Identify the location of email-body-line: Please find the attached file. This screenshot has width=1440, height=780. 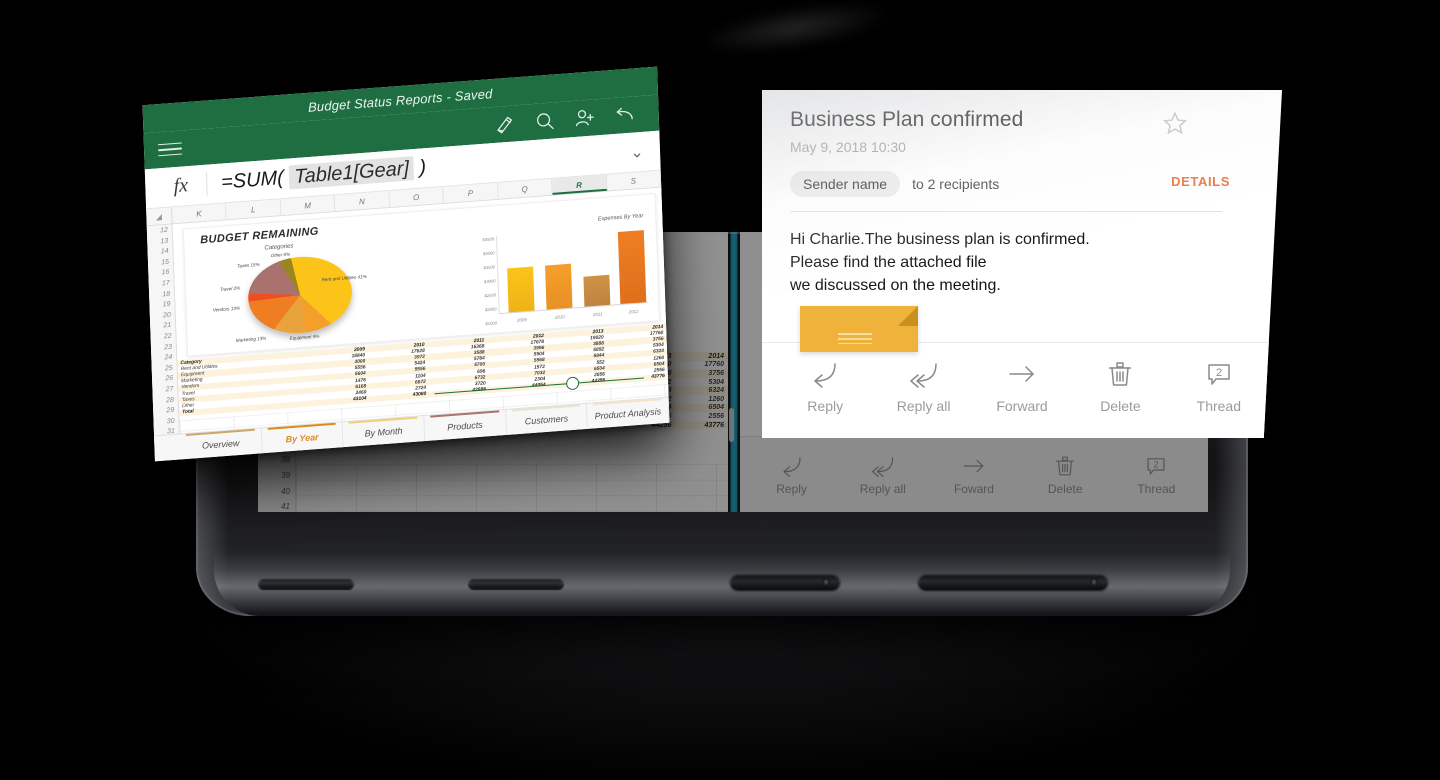
(888, 263).